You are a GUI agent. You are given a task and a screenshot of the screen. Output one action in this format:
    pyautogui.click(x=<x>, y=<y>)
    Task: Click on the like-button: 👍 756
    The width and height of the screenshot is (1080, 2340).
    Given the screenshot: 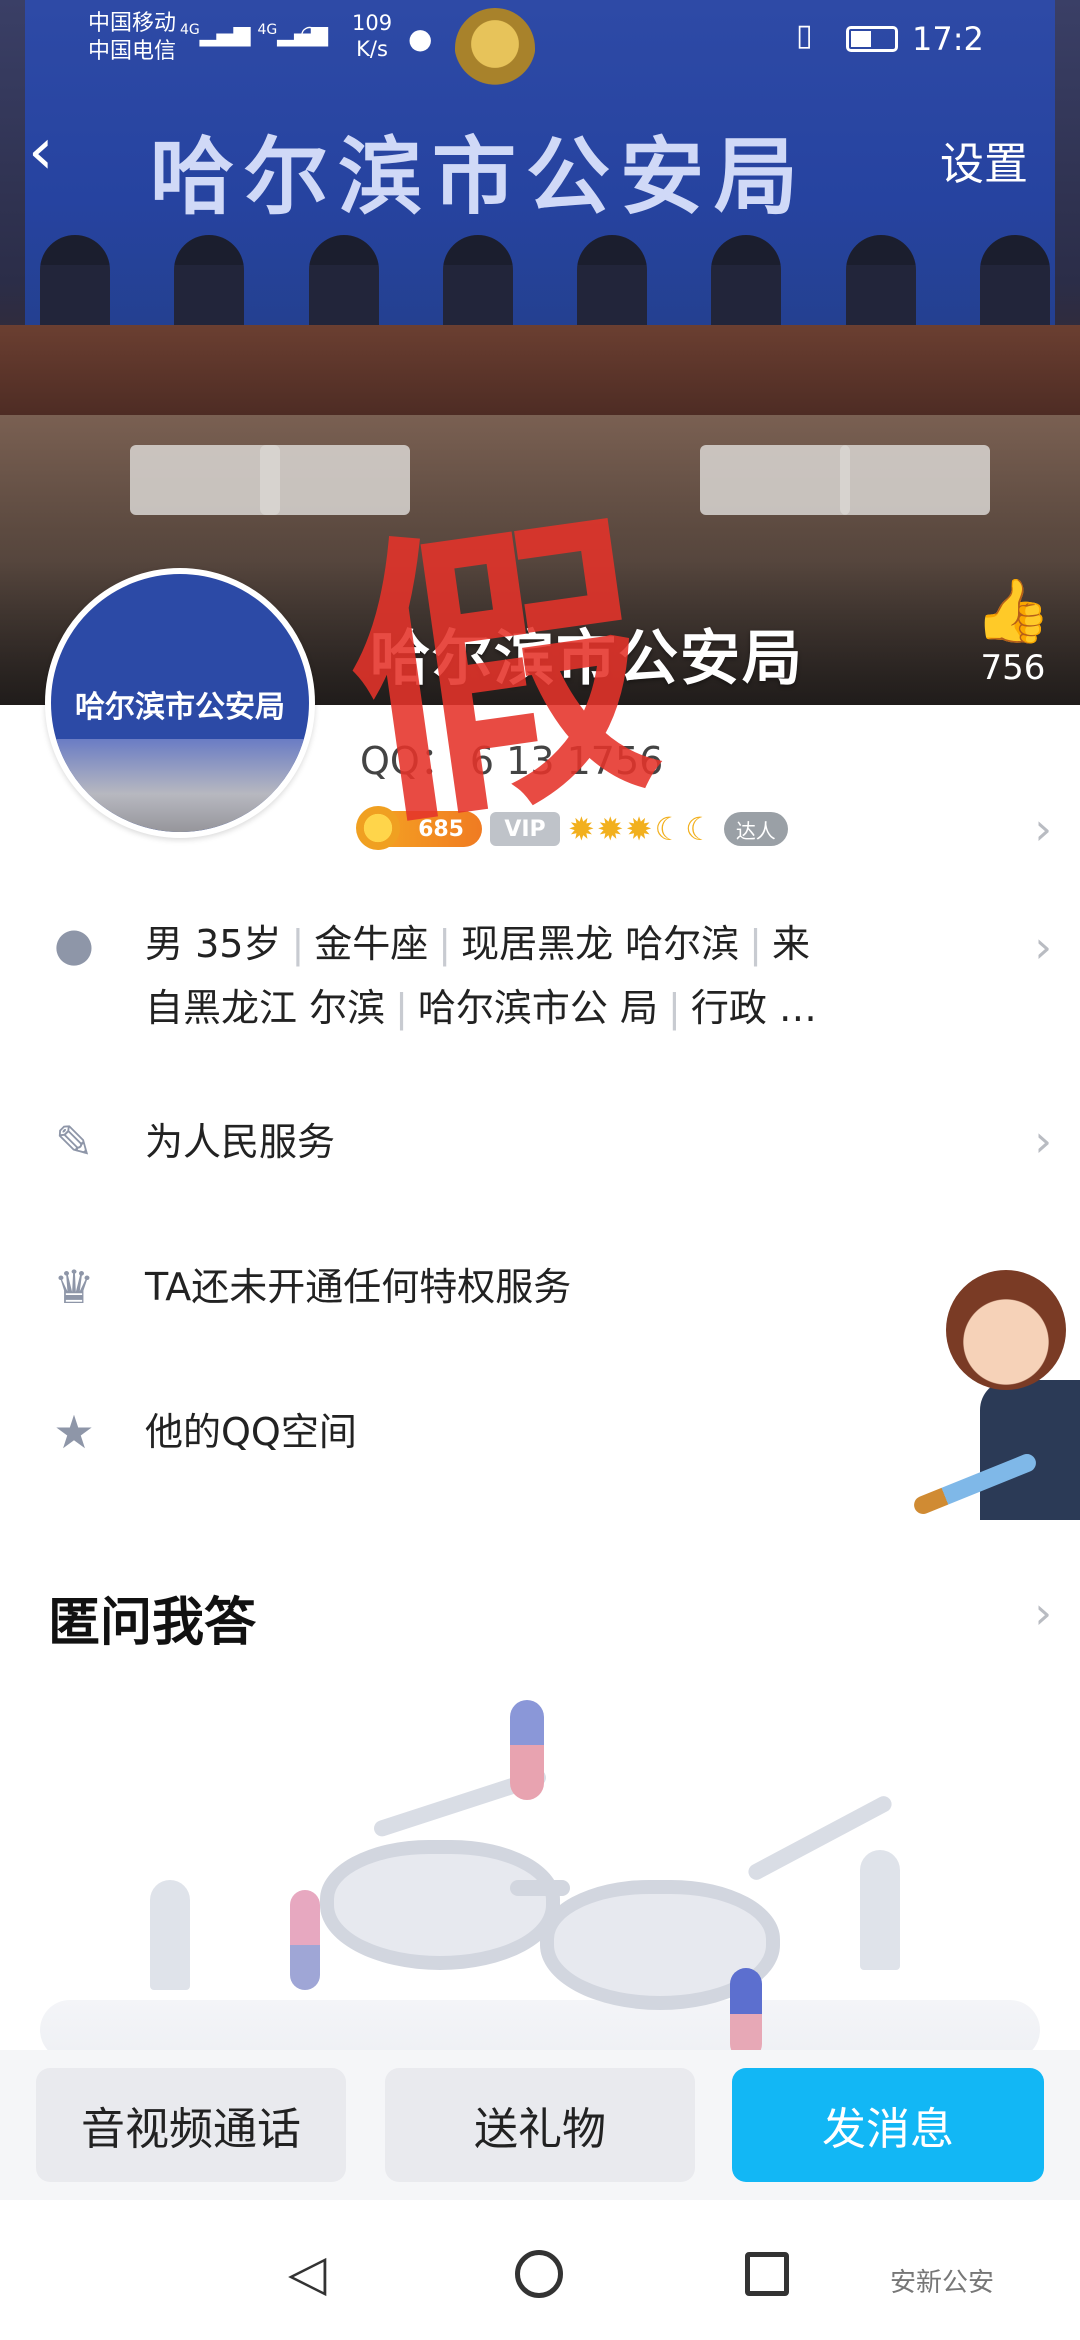 What is the action you would take?
    pyautogui.click(x=1013, y=631)
    